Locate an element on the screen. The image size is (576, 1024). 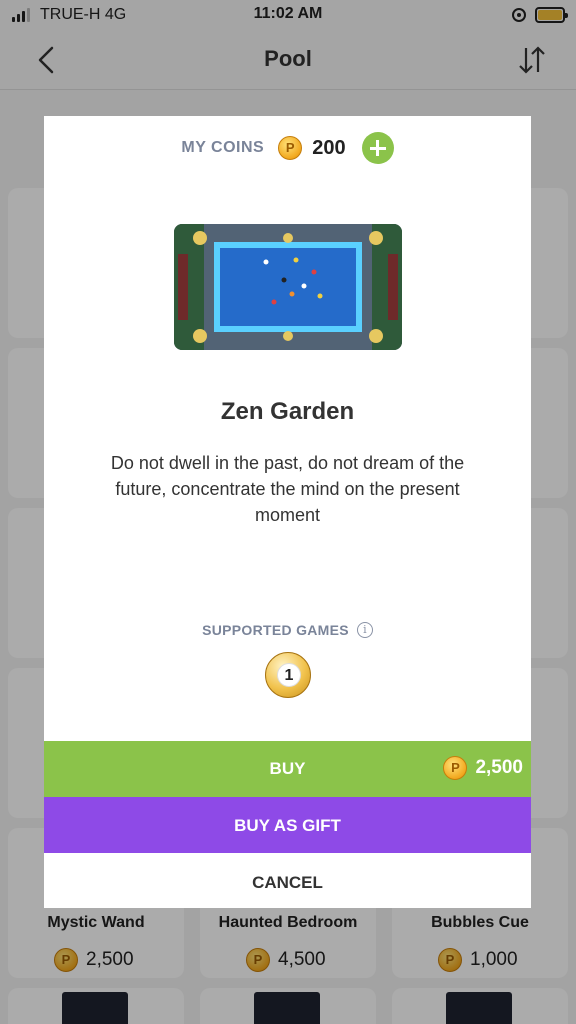
eight-ball-game-icon: 1 is located at coordinates (288, 675).